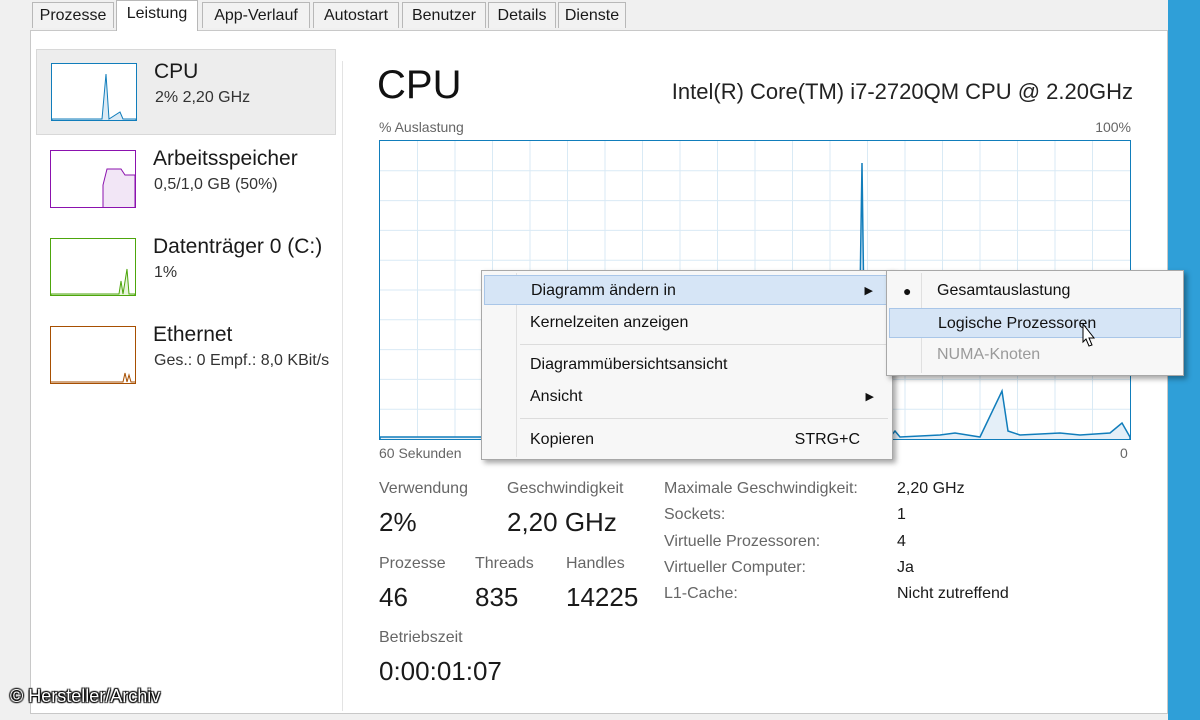  Describe the element at coordinates (93, 267) in the screenshot. I see `disk-mini-graph` at that location.